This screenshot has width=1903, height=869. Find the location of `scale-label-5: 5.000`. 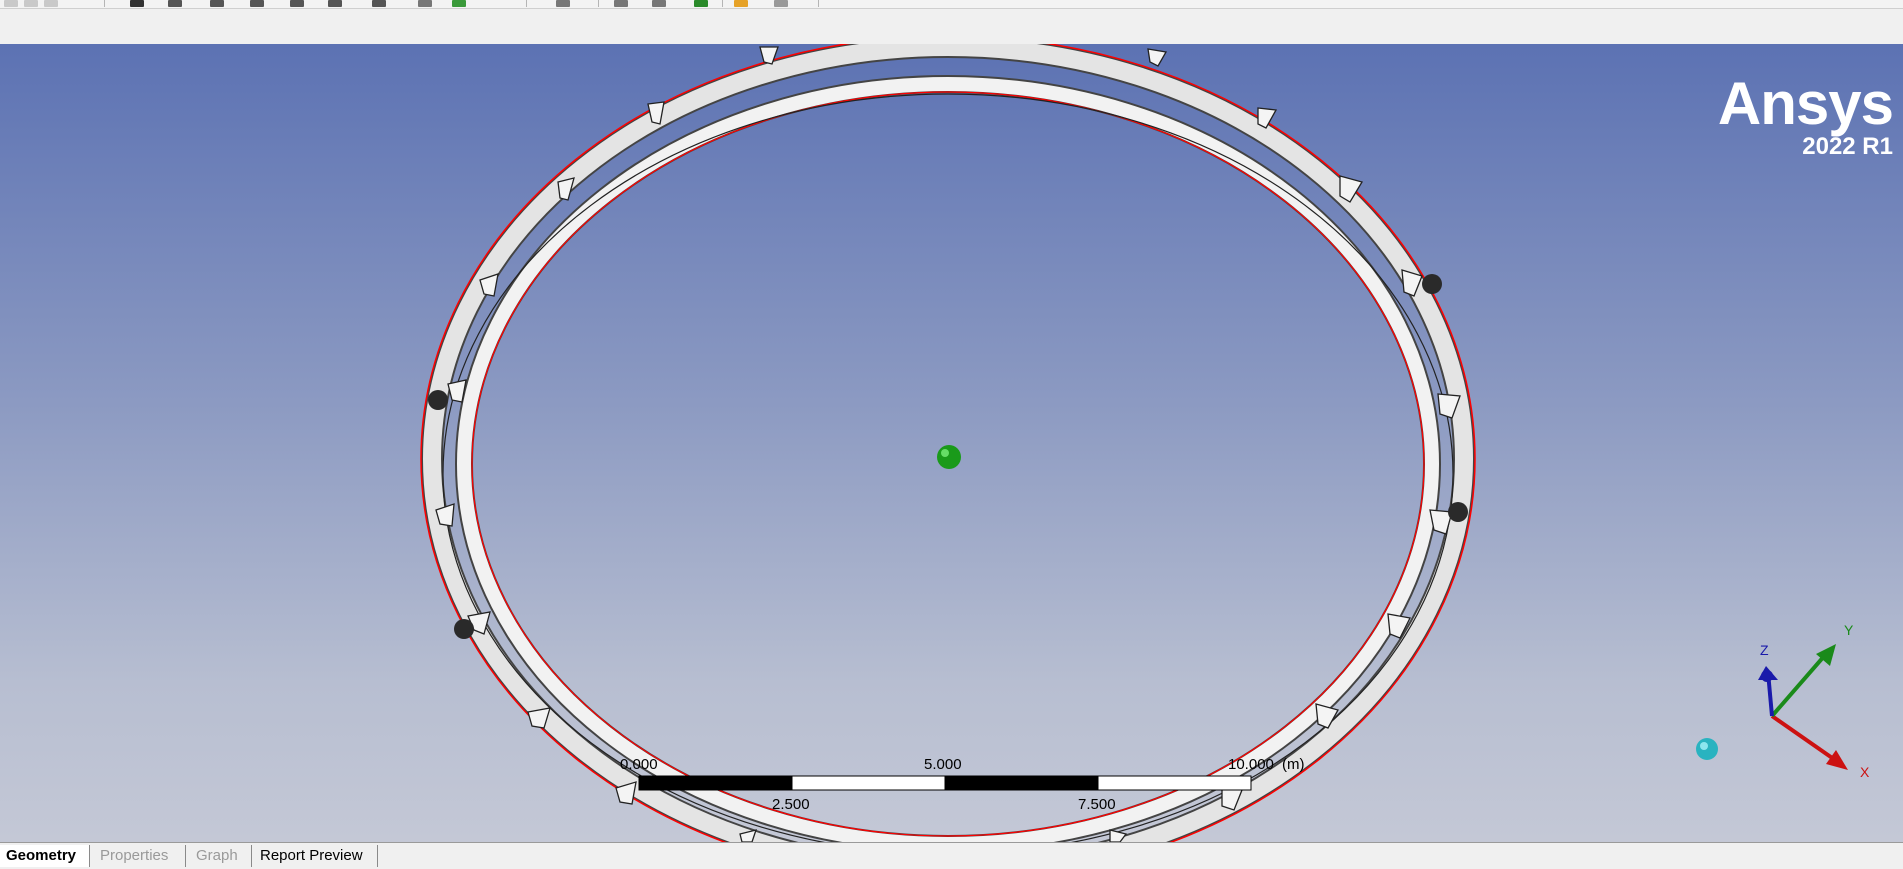

scale-label-5: 5.000 is located at coordinates (943, 764).